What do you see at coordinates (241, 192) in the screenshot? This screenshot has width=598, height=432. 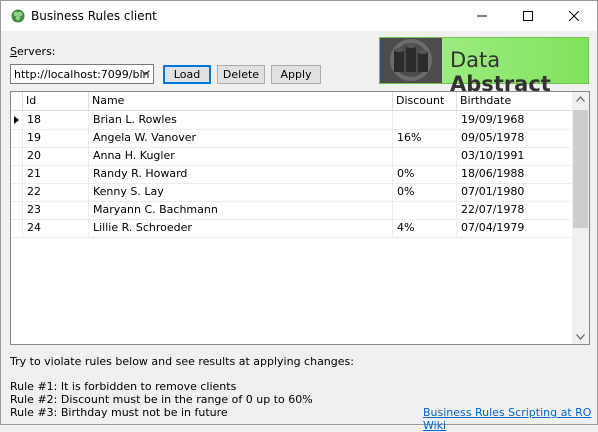 I see `cell-name: Kenny S. Lay` at bounding box center [241, 192].